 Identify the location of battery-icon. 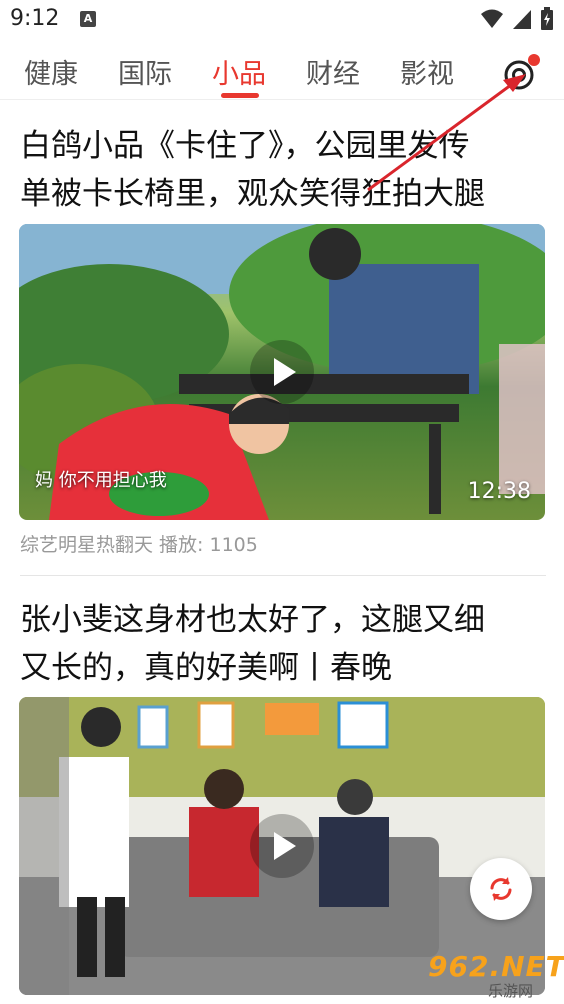
(547, 18).